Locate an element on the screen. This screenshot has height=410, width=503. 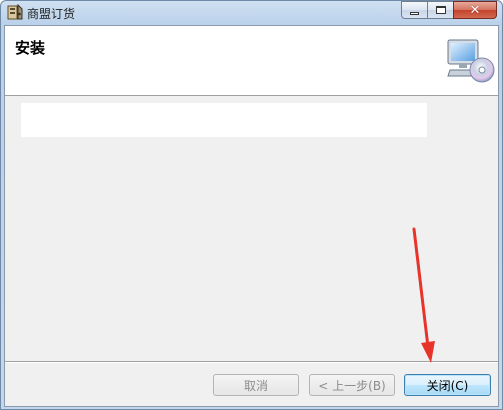
close-button: 关闭(C) is located at coordinates (447, 385).